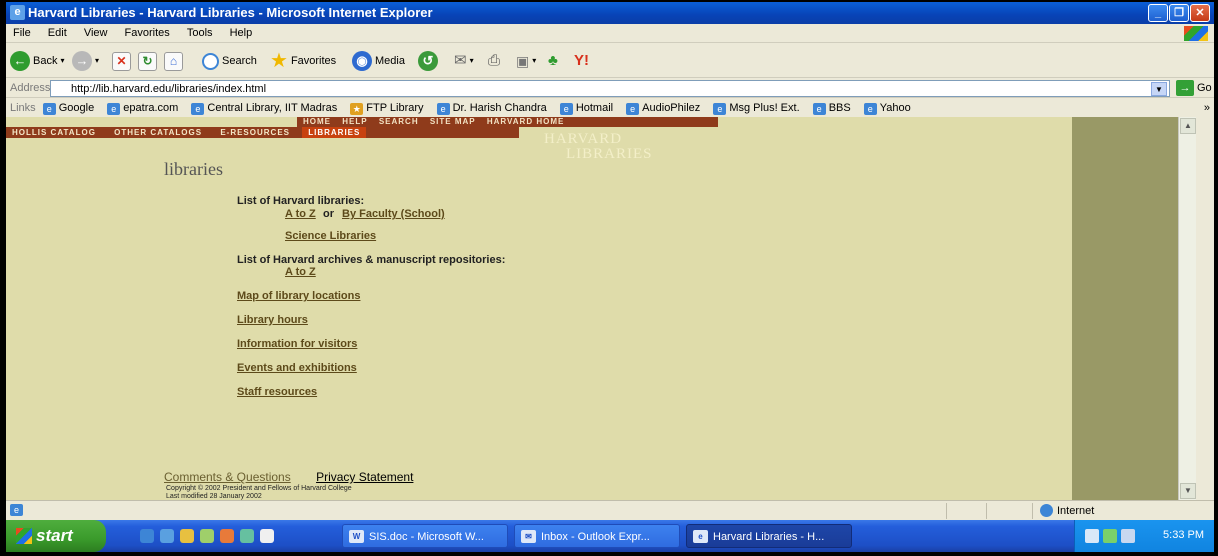 The width and height of the screenshot is (1218, 556). What do you see at coordinates (831, 108) in the screenshot?
I see `link-bbs: e BBS` at bounding box center [831, 108].